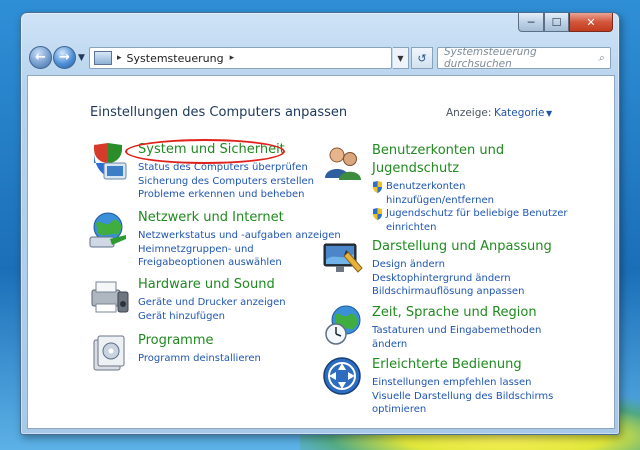  I want to click on category-title-hardware-sound: Hardware und Sound, so click(206, 285).